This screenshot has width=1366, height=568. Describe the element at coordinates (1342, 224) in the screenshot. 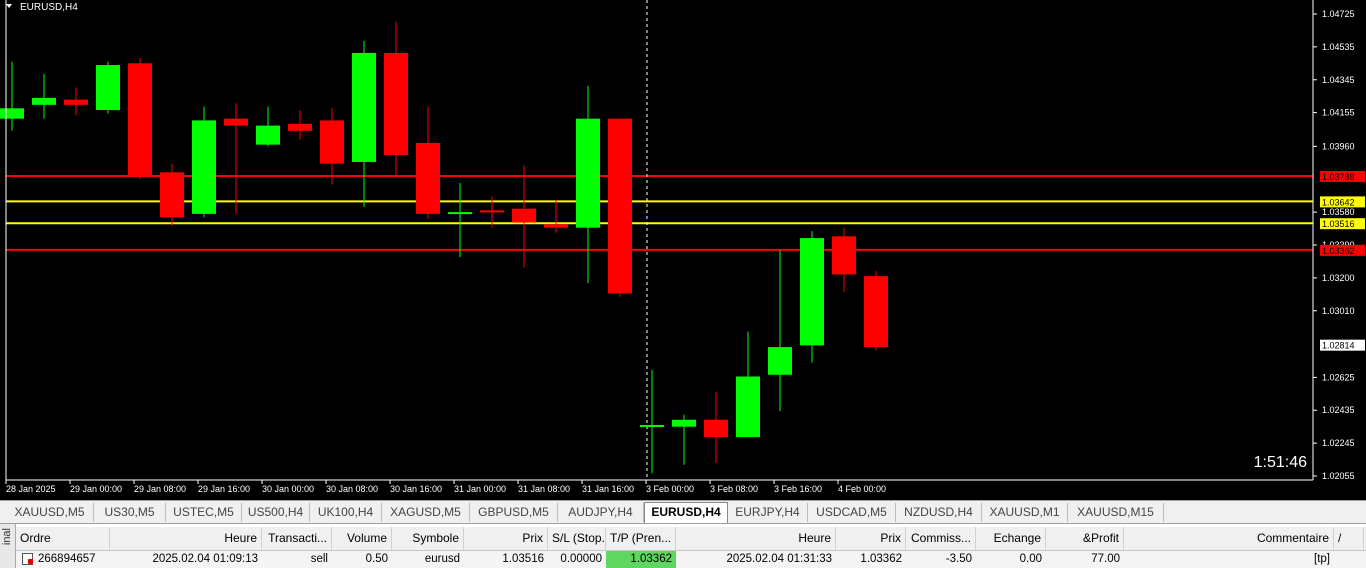

I see `price-marker: 1.03516` at that location.